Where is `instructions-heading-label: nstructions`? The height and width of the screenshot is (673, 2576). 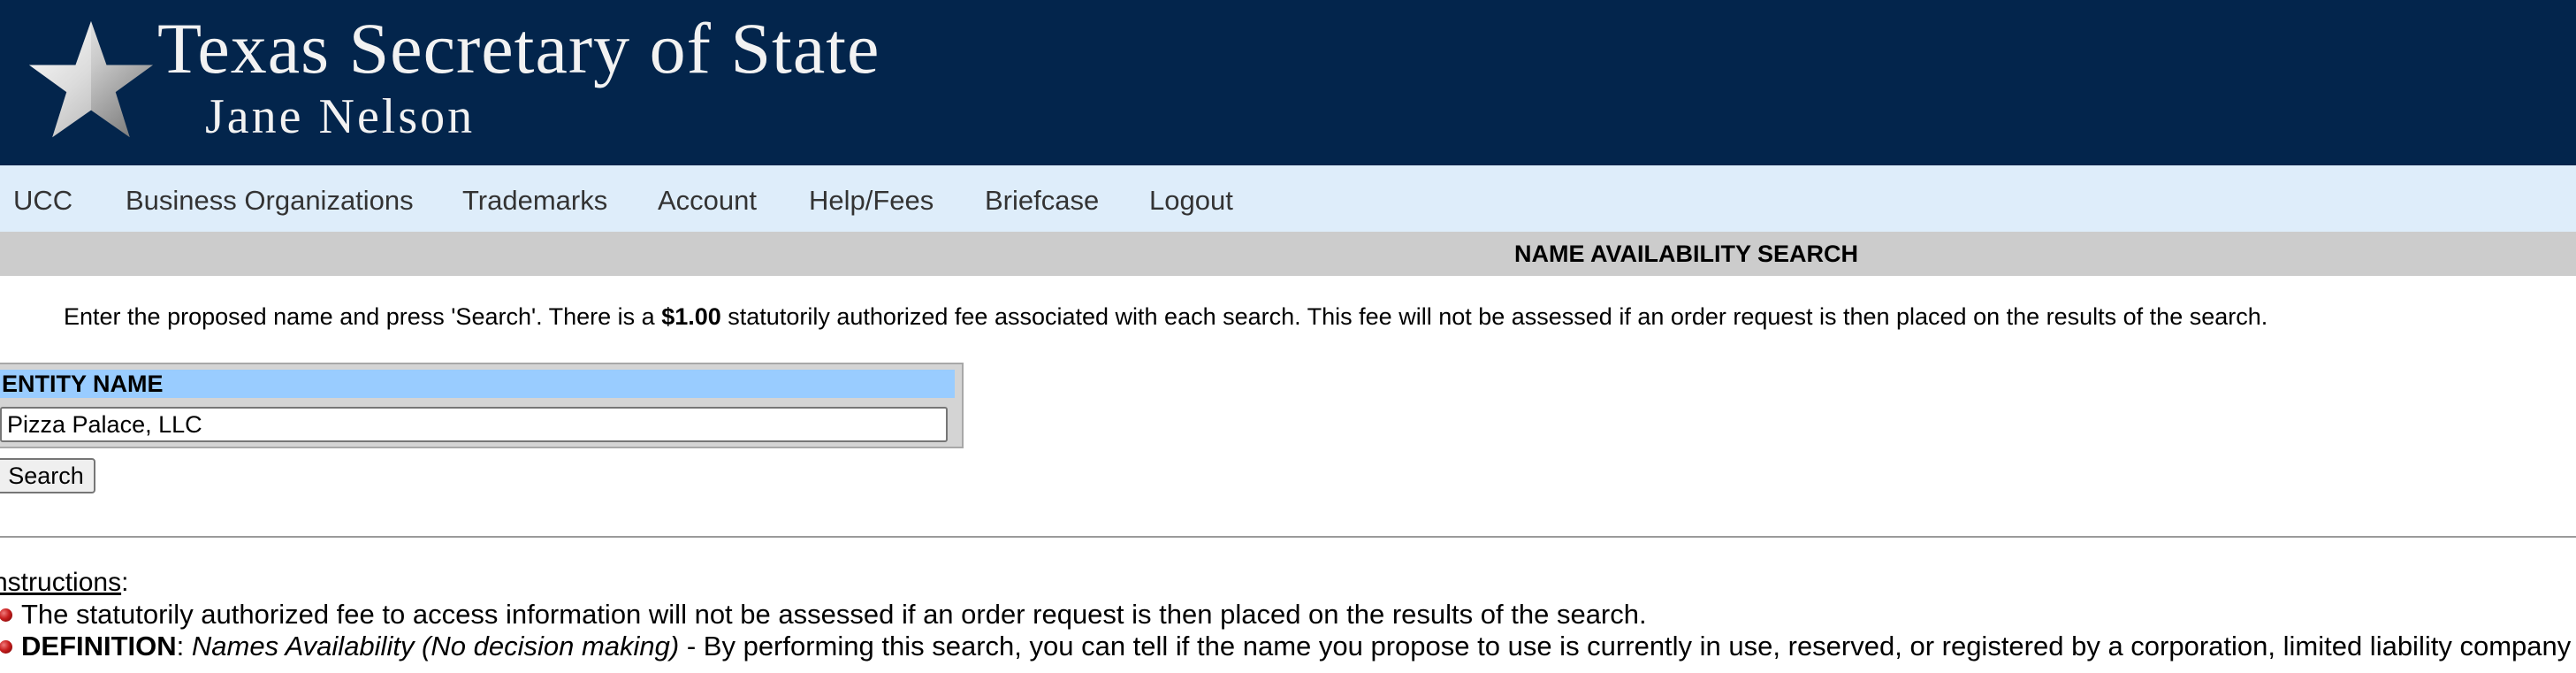
instructions-heading-label: nstructions is located at coordinates (61, 582).